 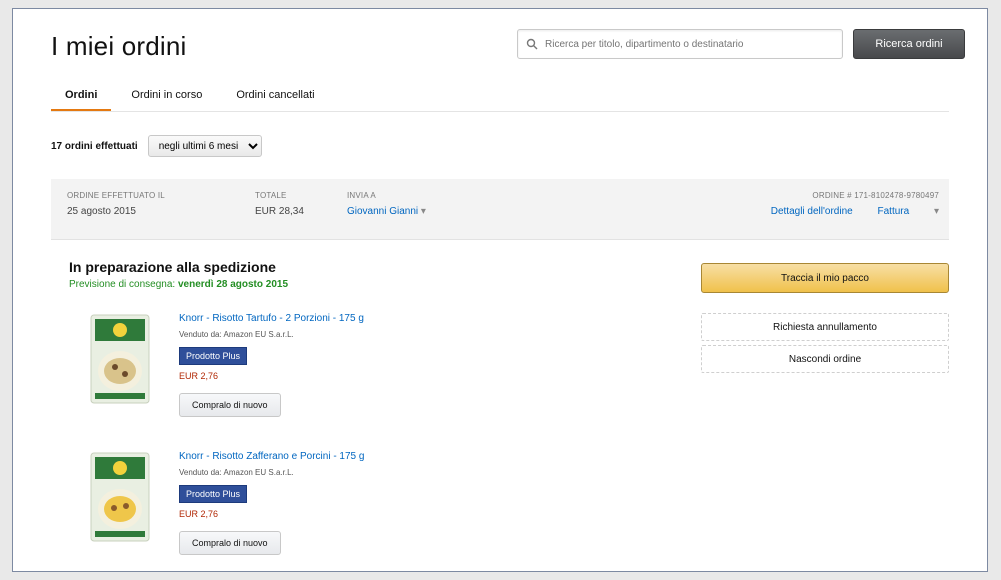 I want to click on order-details-link: Dettagli dell'ordine, so click(x=812, y=211).